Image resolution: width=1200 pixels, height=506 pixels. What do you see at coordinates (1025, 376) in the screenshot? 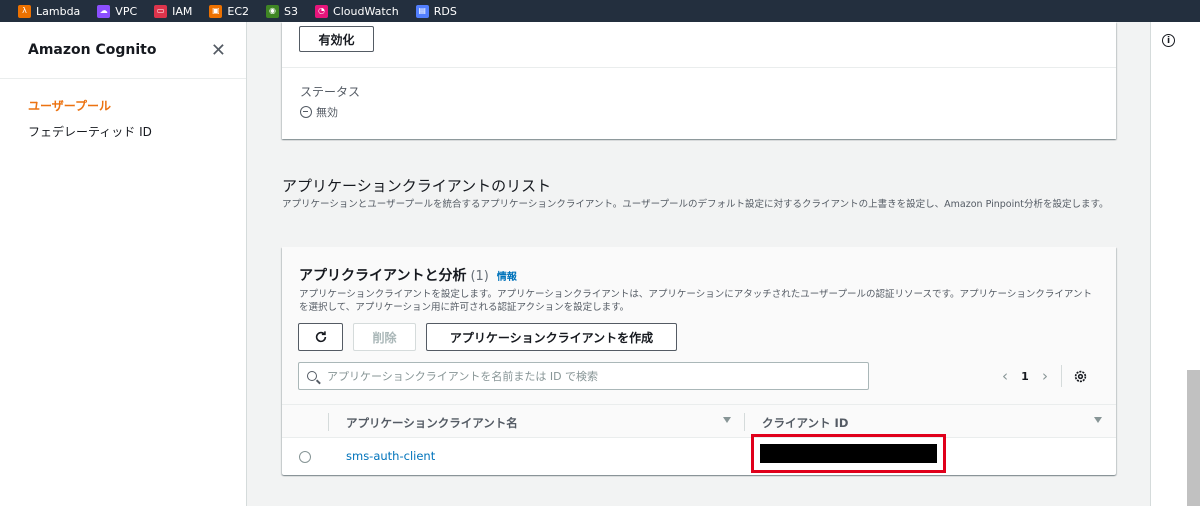
I see `page-number: 1` at bounding box center [1025, 376].